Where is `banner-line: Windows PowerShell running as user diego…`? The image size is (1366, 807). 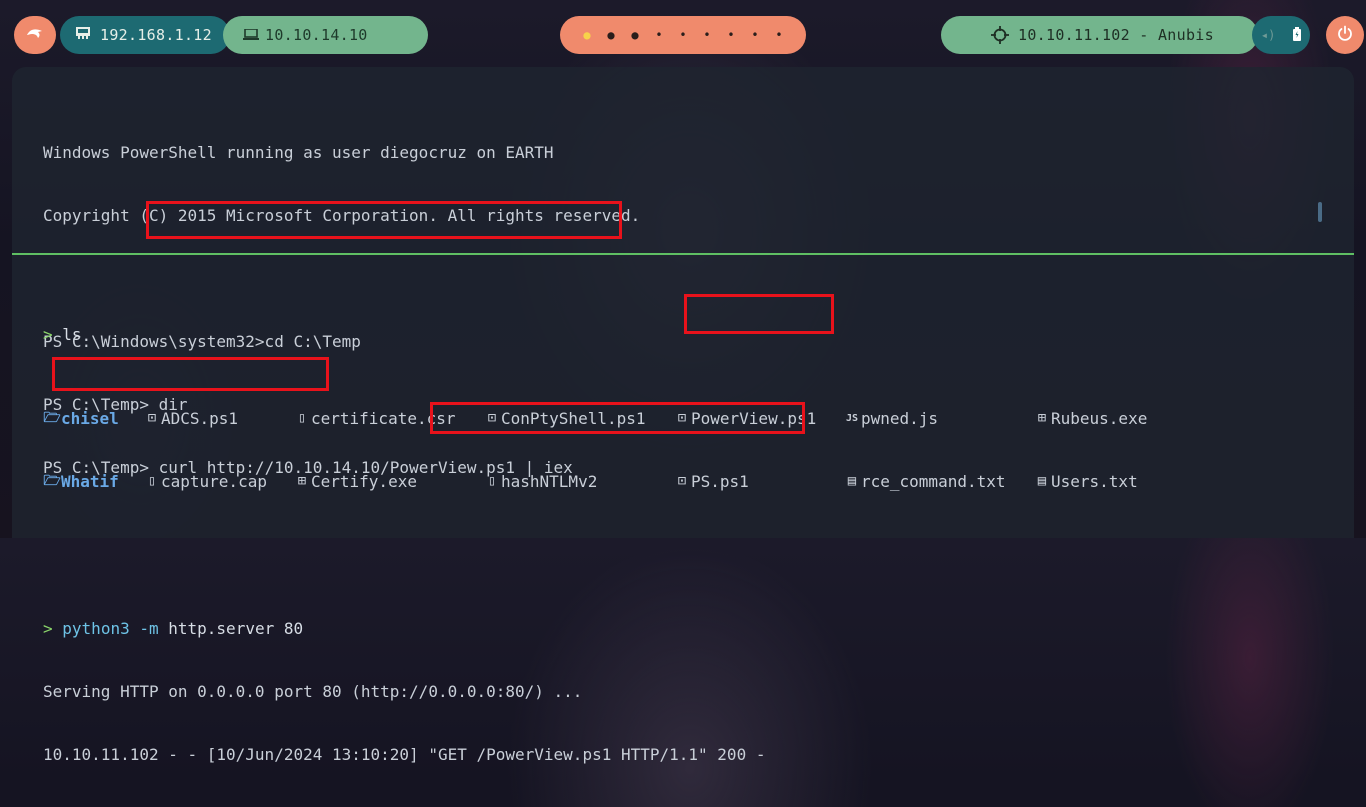
banner-line: Windows PowerShell running as user diego… is located at coordinates (298, 152).